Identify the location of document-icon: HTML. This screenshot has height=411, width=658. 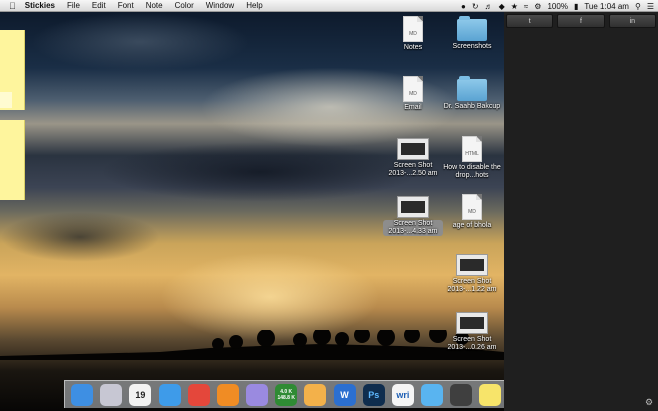
(472, 149).